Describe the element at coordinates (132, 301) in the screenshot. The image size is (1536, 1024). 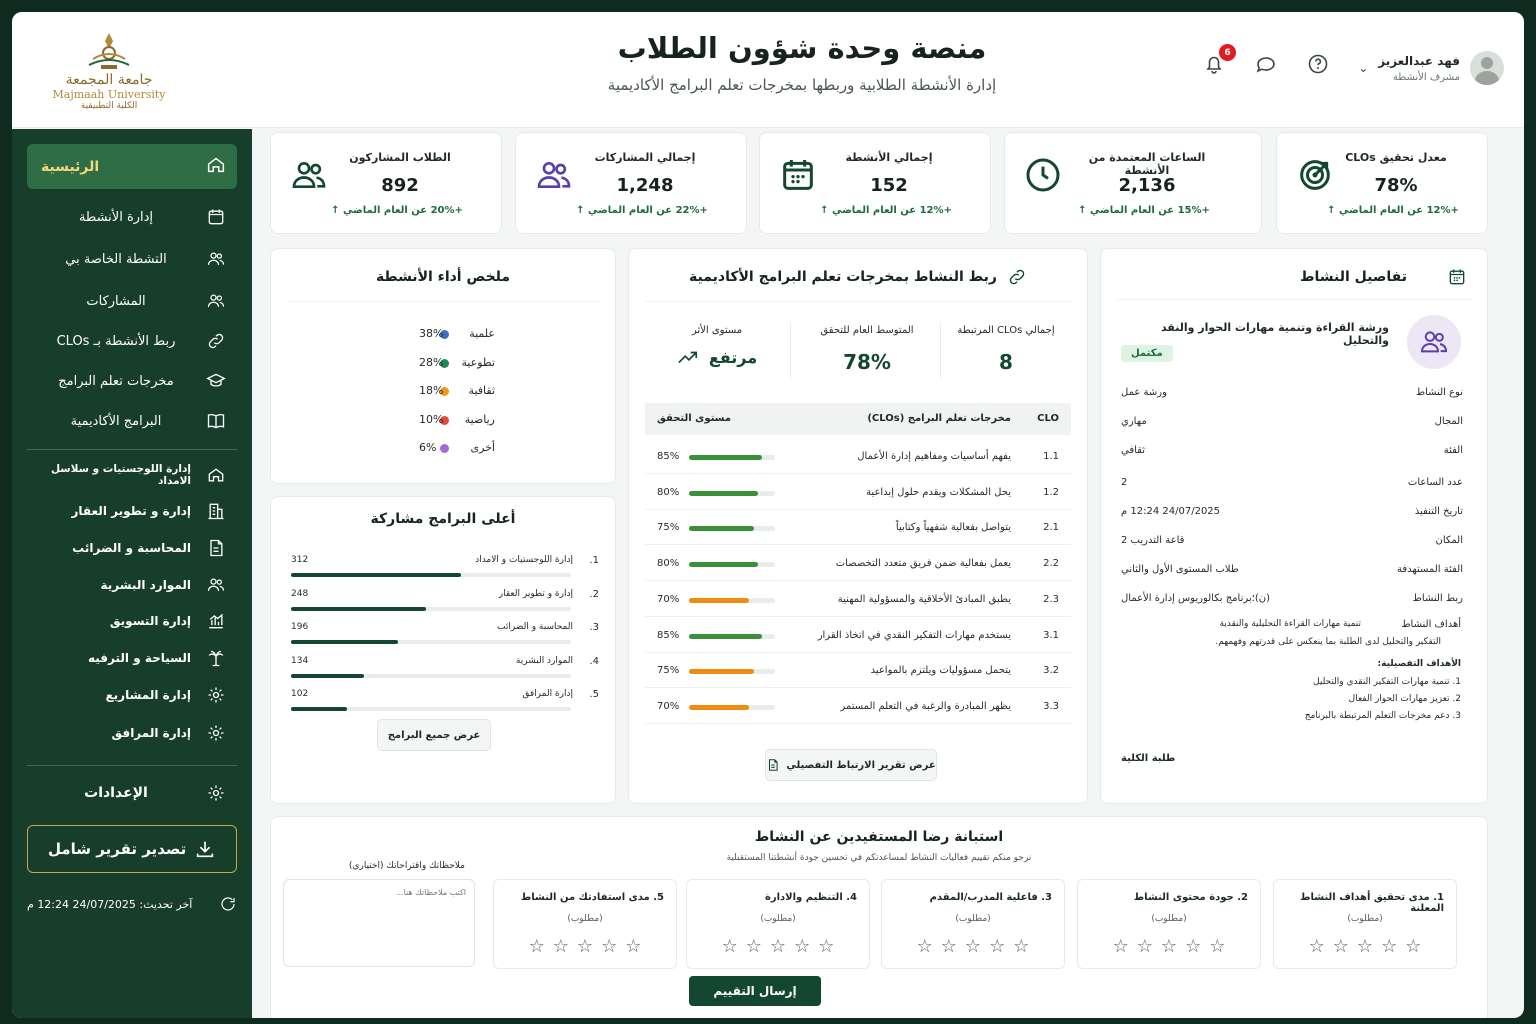
I see `sidebar-item-3: المشاركات` at that location.